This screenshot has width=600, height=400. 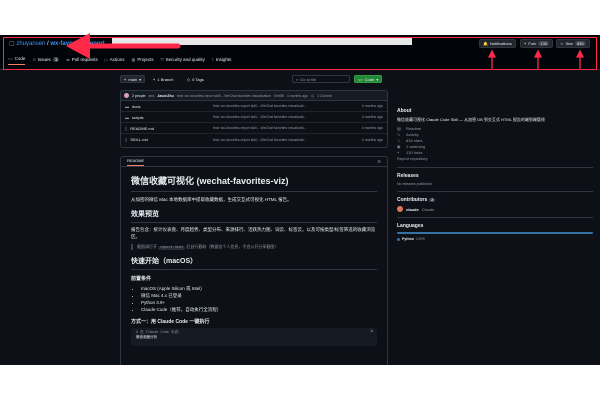 What do you see at coordinates (432, 200) in the screenshot?
I see `contributors-count: 2` at bounding box center [432, 200].